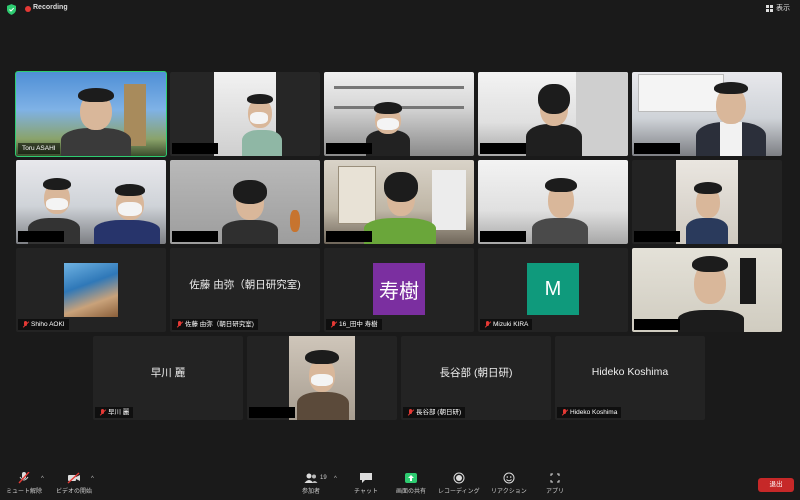  Describe the element at coordinates (74, 492) in the screenshot. I see `start-video-label: ビデオの開始` at that location.